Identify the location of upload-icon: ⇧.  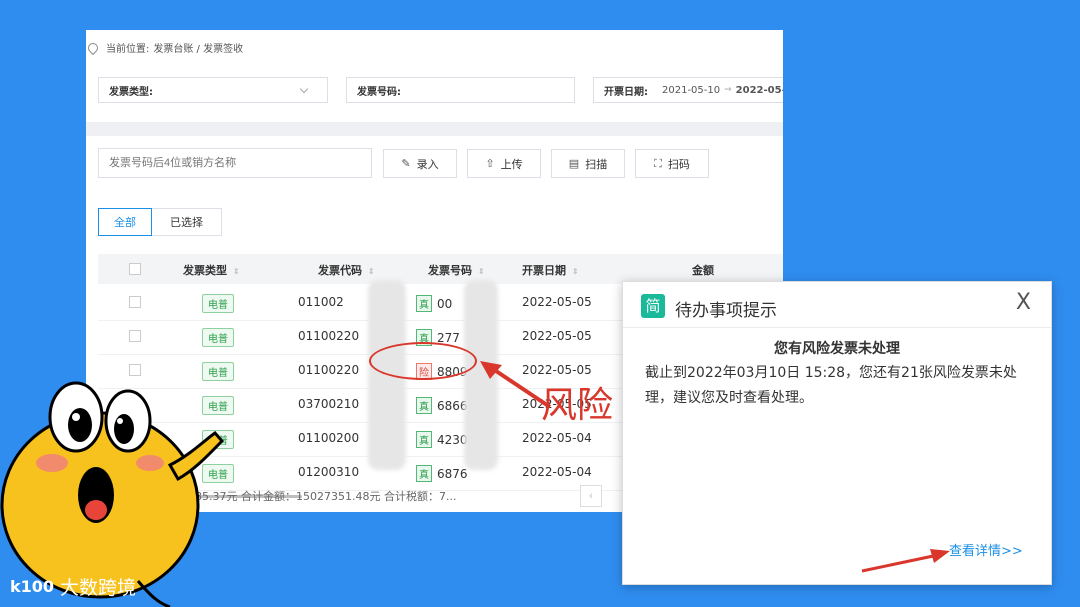
(490, 163).